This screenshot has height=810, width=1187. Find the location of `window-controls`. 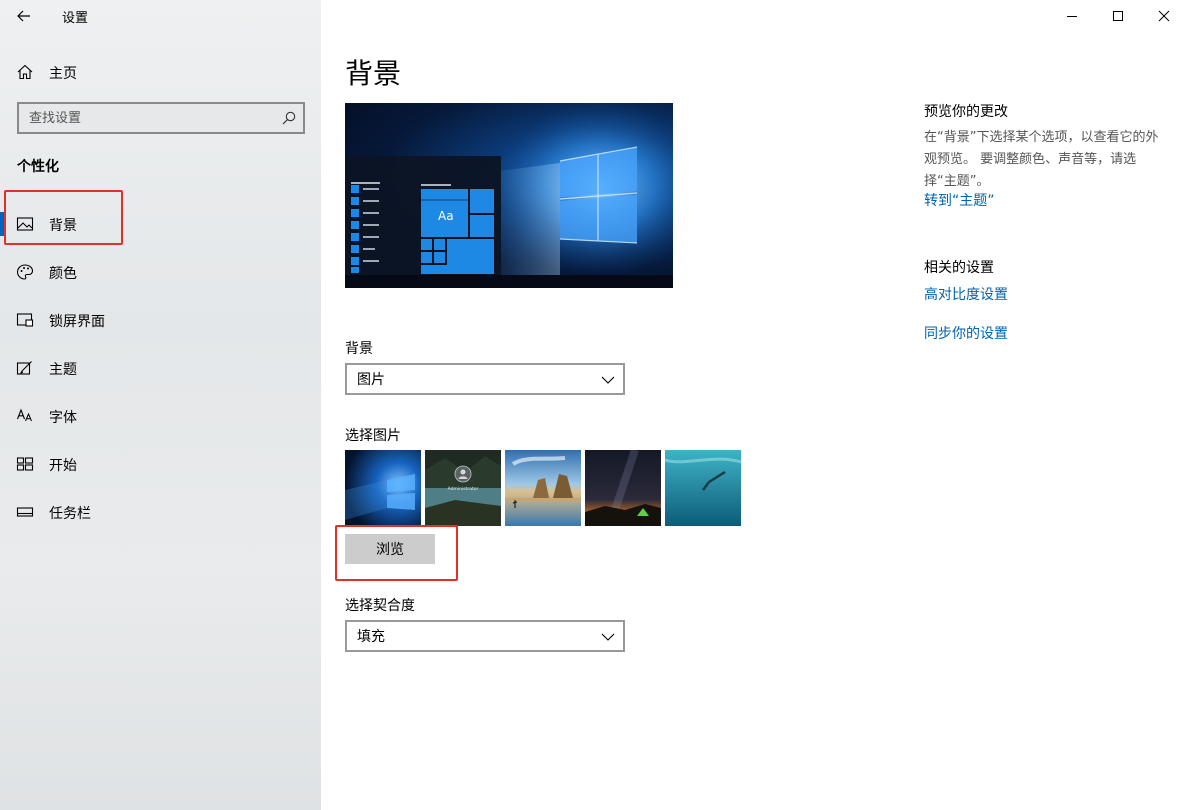

window-controls is located at coordinates (1118, 16).